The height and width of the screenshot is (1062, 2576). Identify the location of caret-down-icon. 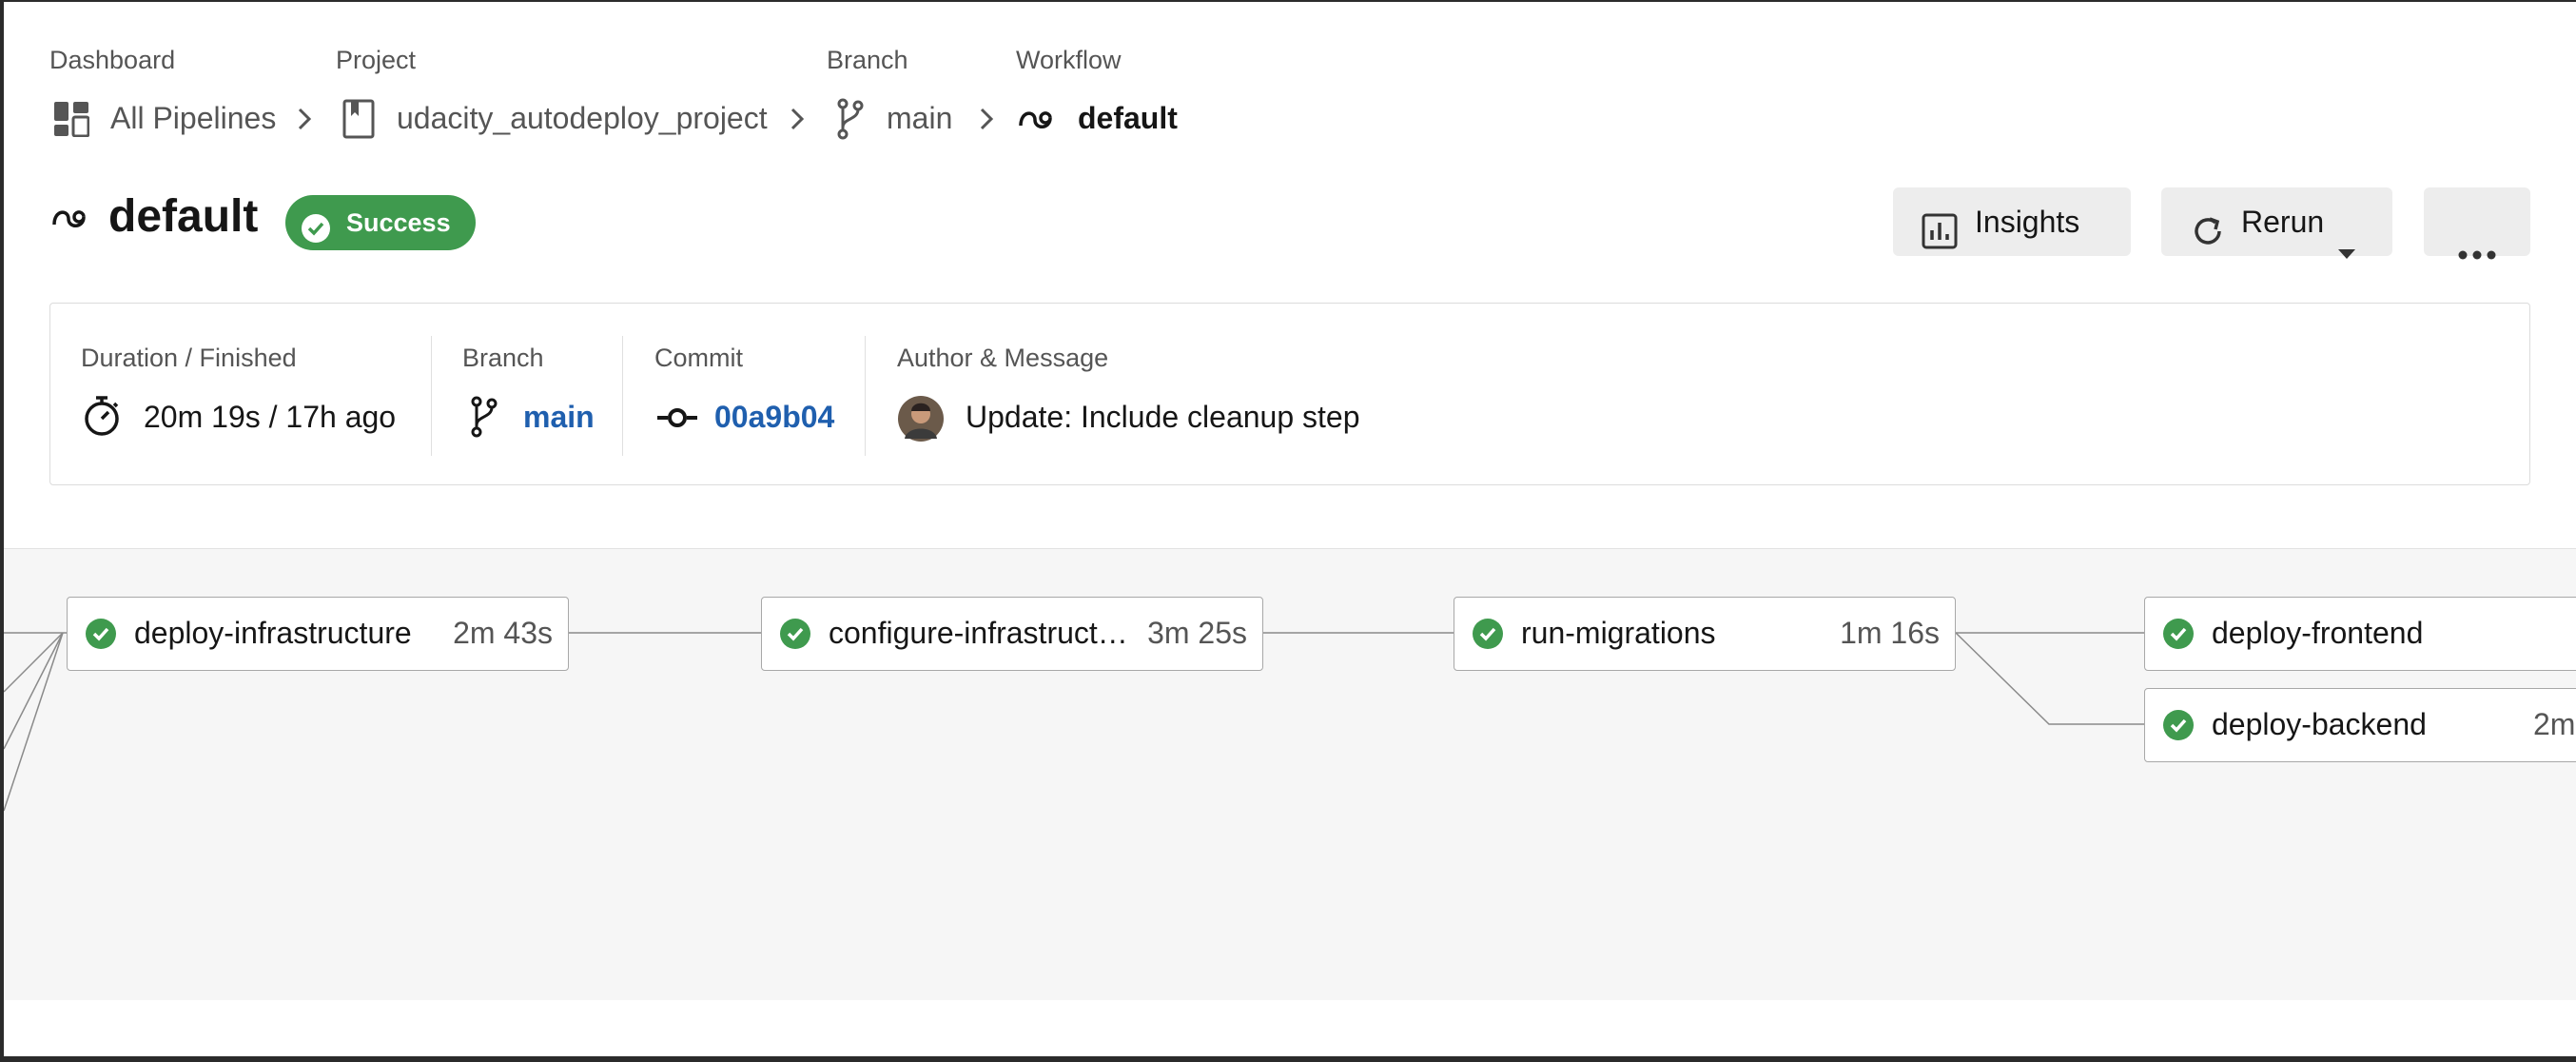
(2347, 251).